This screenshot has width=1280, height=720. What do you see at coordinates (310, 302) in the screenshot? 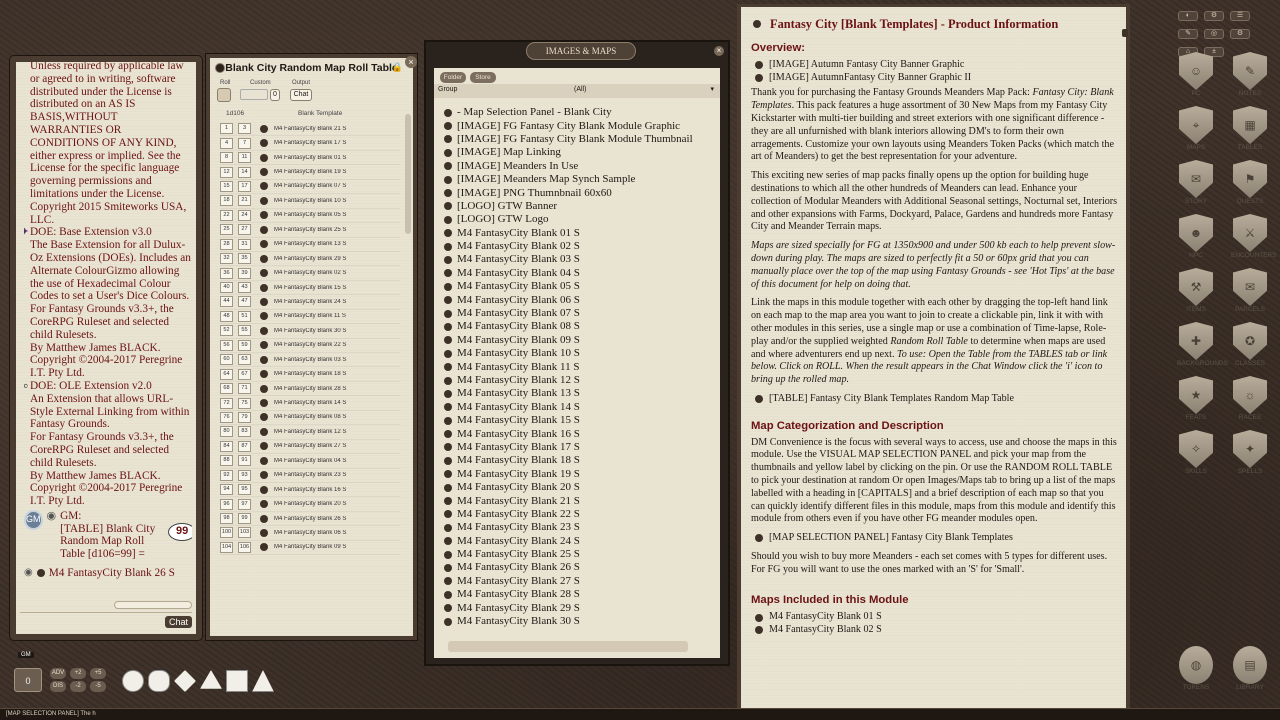
I see `table-row: 4447M4 FantasyCity Blank 24 S` at bounding box center [310, 302].